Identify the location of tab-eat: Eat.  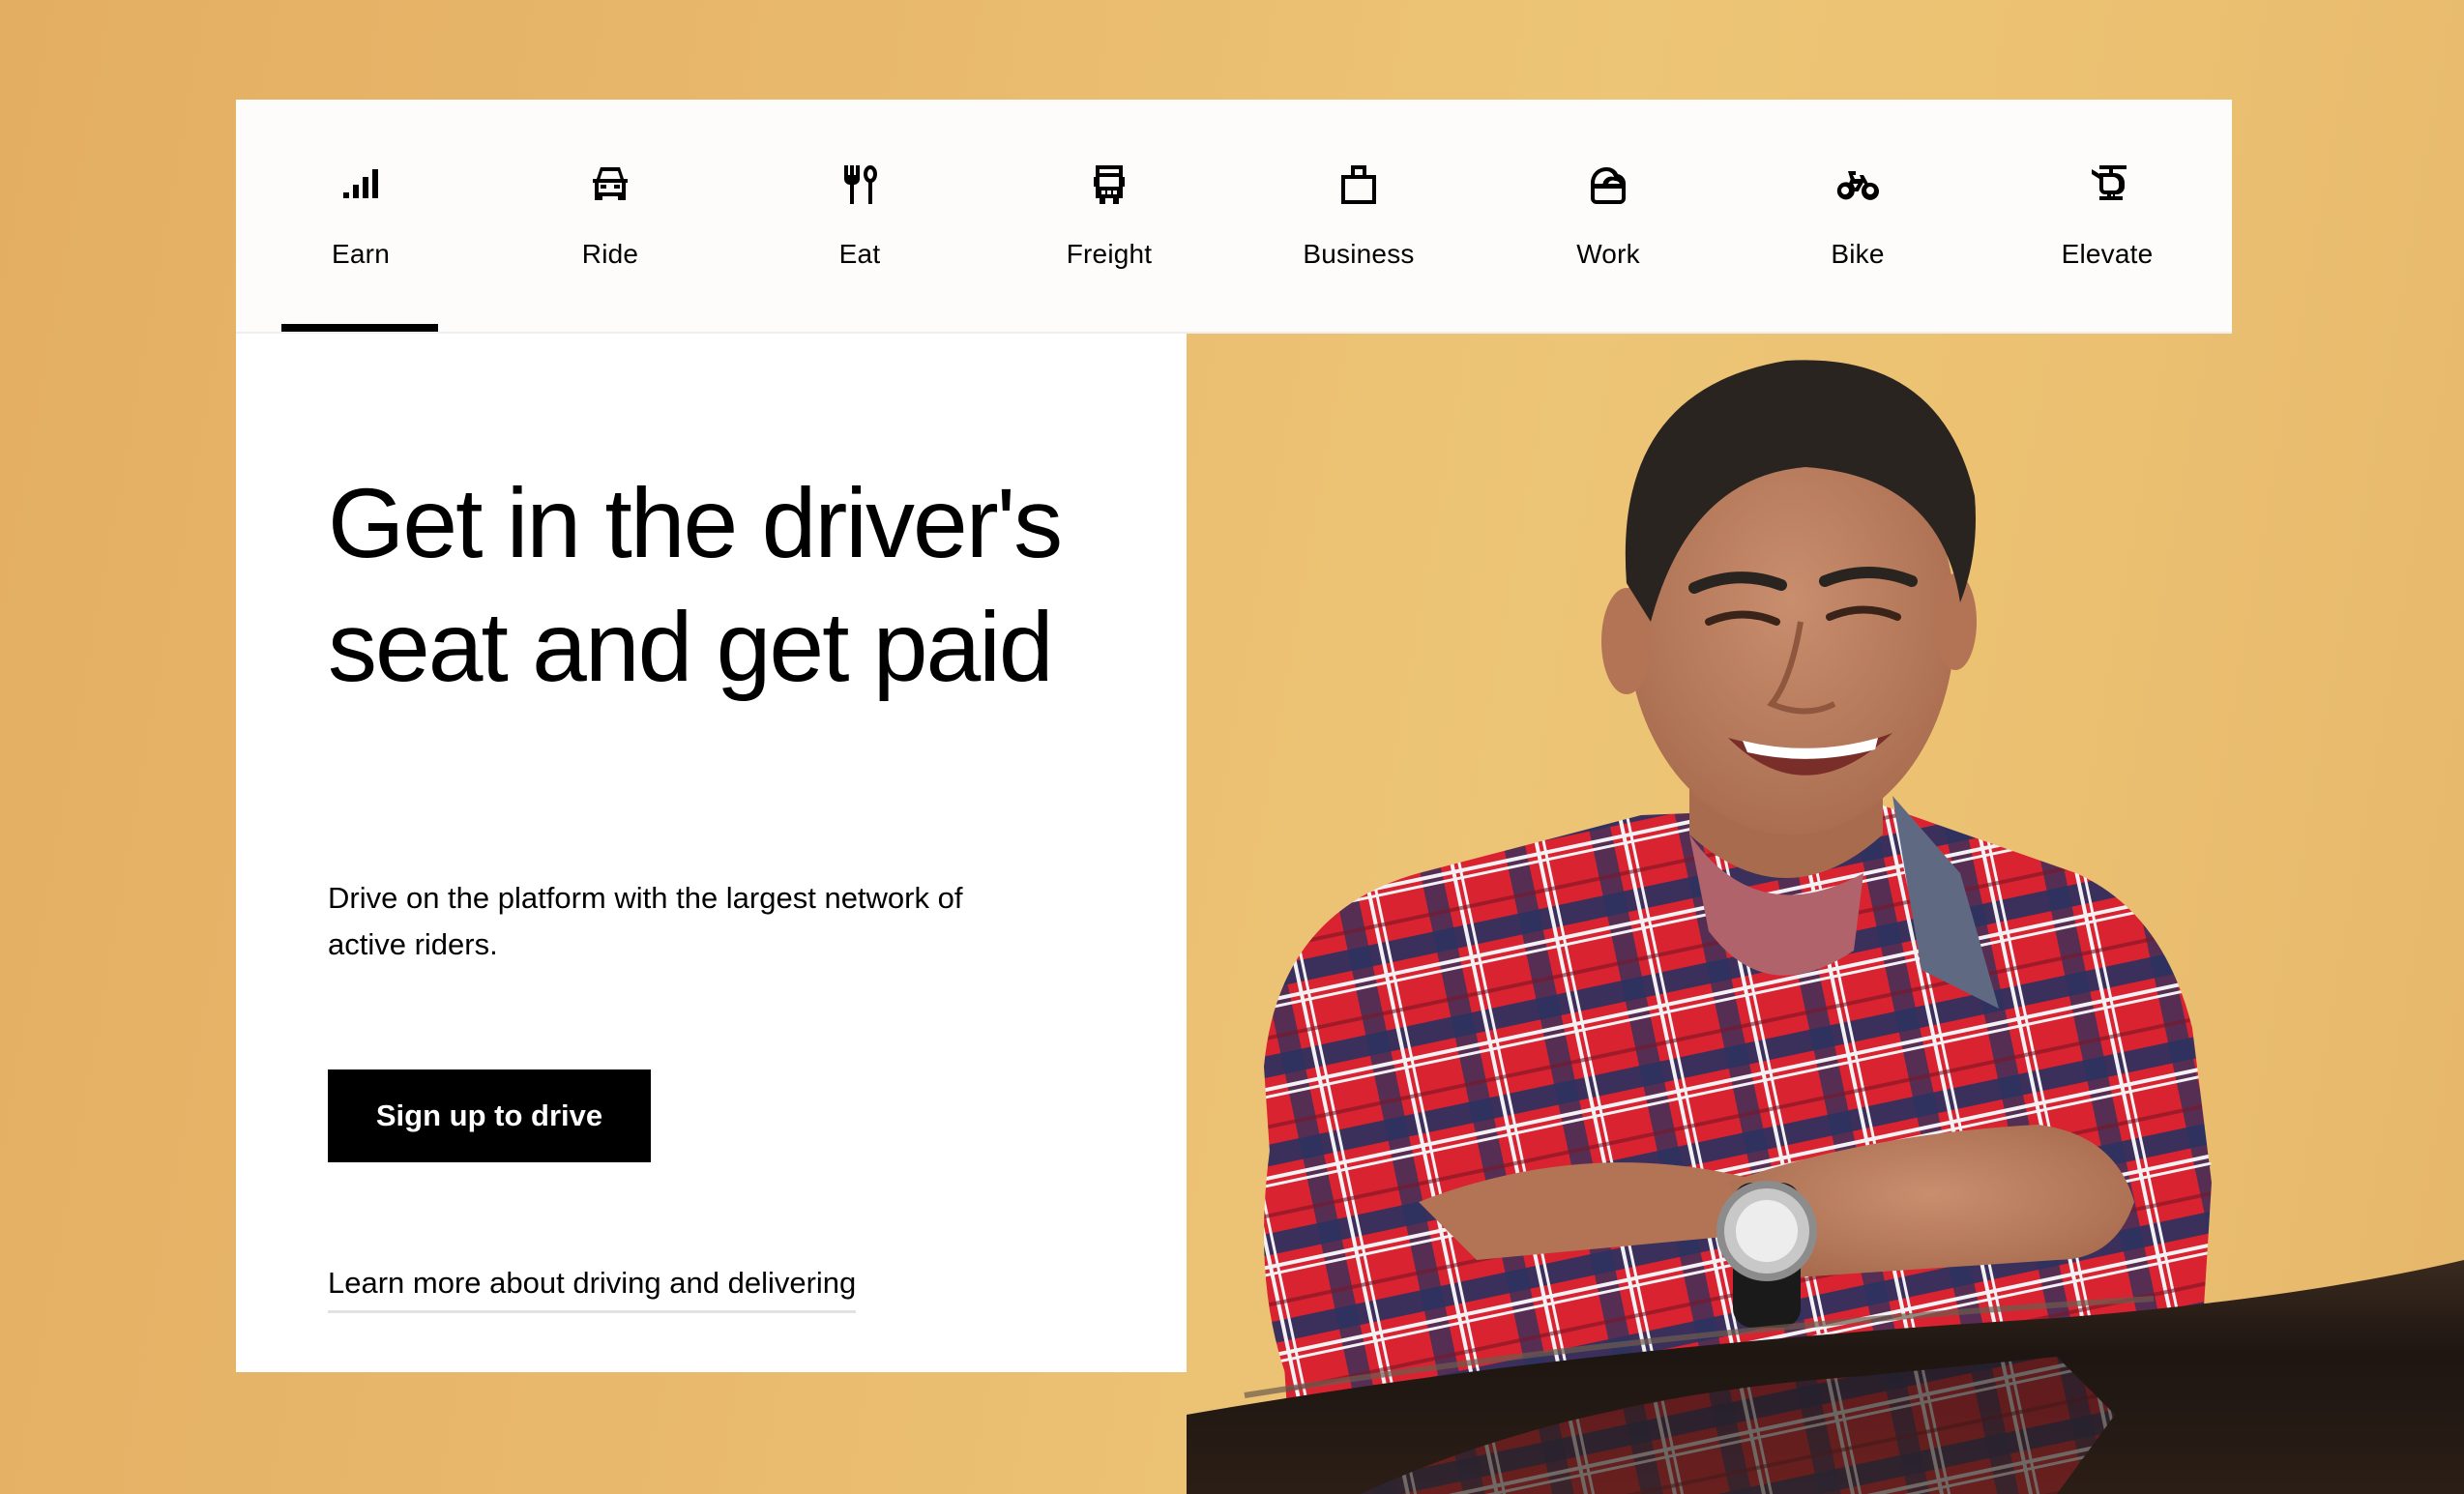
(860, 216).